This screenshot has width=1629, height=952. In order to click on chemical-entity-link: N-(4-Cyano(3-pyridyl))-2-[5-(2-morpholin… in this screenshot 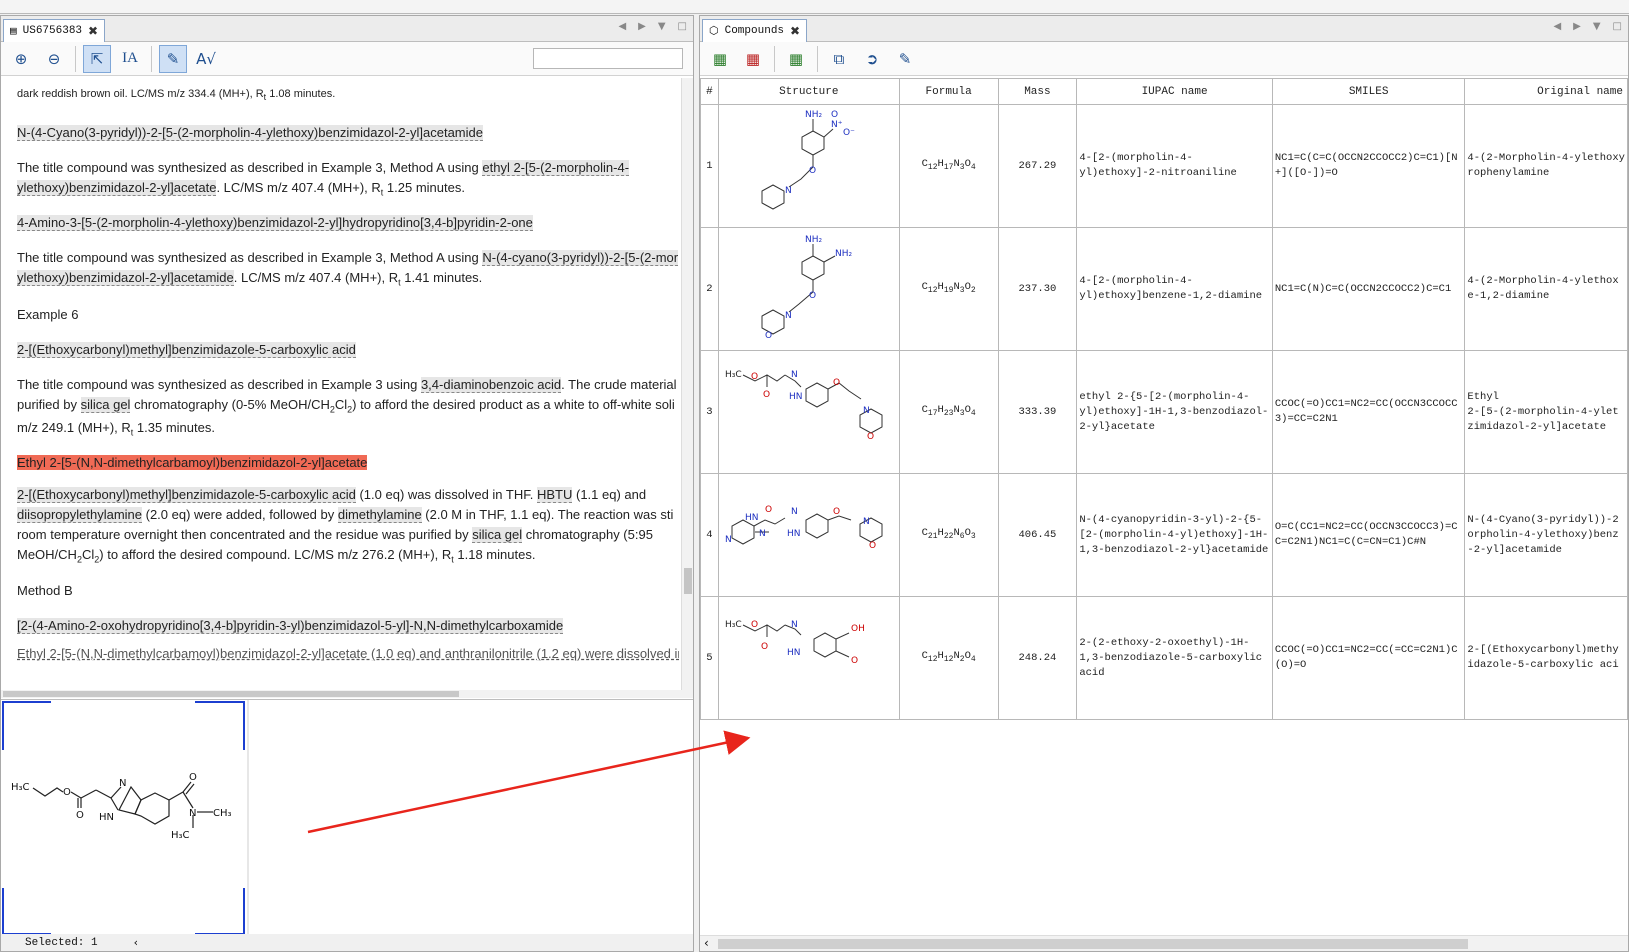, I will do `click(250, 133)`.